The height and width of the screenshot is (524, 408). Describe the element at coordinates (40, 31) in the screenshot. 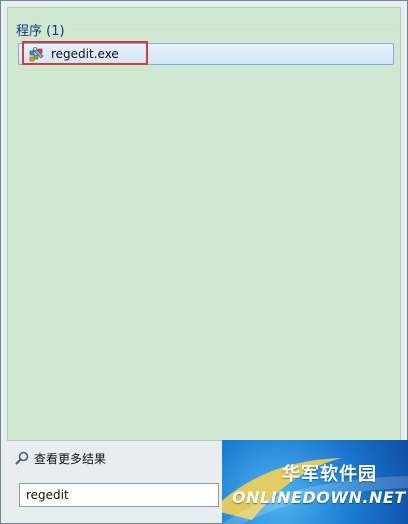

I see `group-title: 程序 (1)` at that location.